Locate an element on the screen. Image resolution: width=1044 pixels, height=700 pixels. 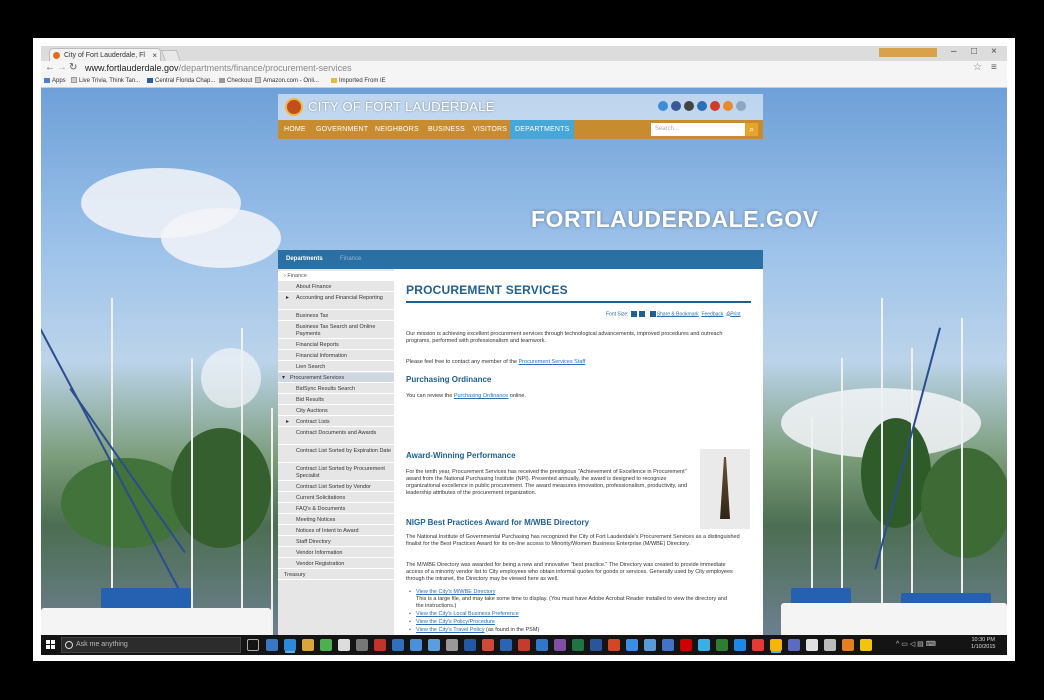
sidebar-item-contract-lists: ▸ Contract Lists is located at coordinates (336, 422).